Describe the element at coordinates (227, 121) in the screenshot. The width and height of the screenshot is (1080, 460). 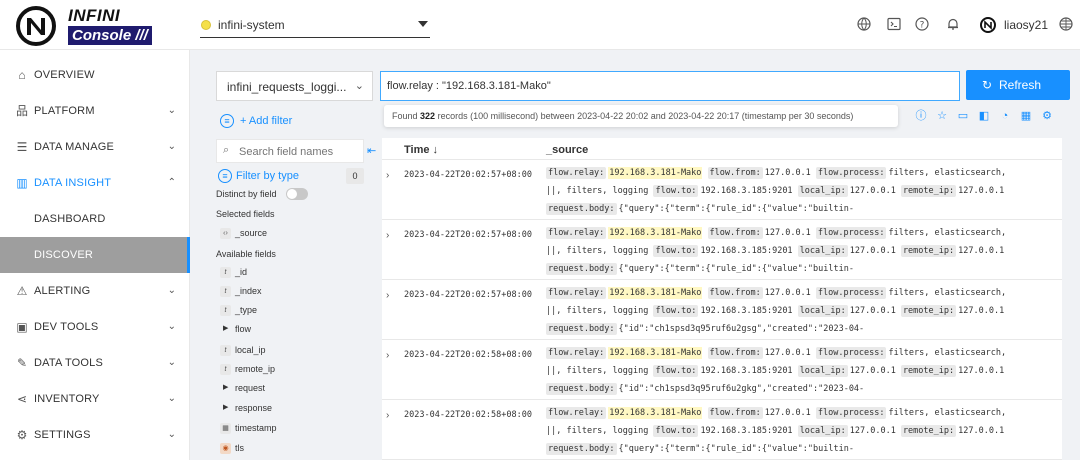
I see `filter-icon: ≡` at that location.